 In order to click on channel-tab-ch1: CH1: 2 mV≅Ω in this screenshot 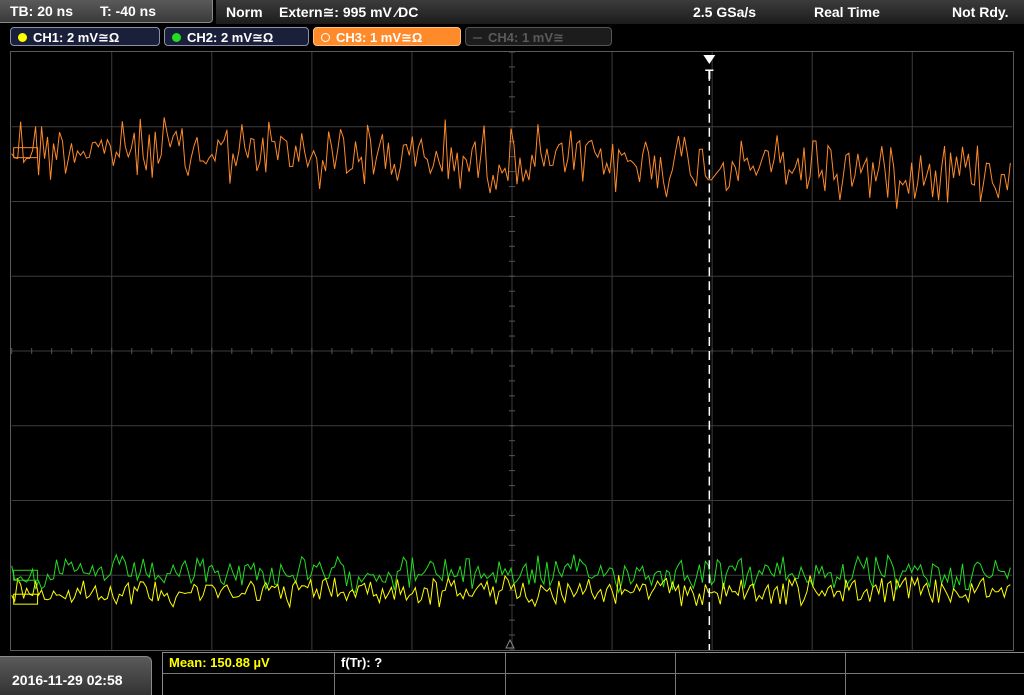, I will do `click(85, 36)`.